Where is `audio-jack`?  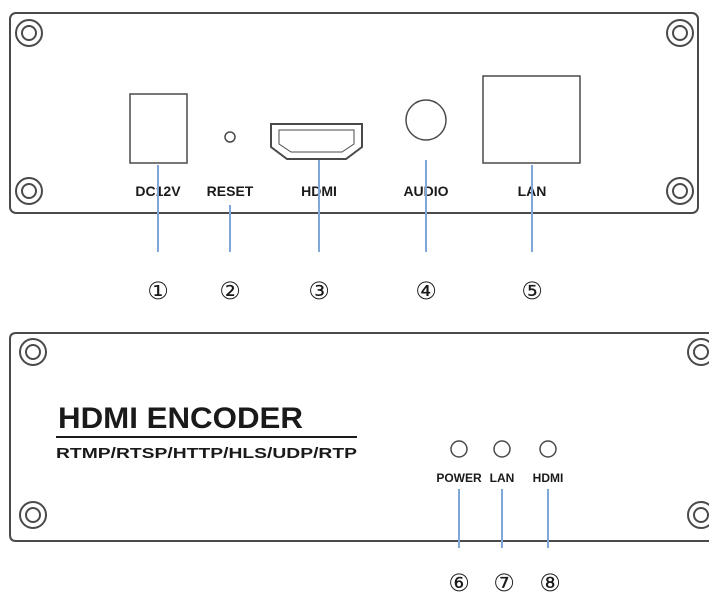 audio-jack is located at coordinates (426, 120).